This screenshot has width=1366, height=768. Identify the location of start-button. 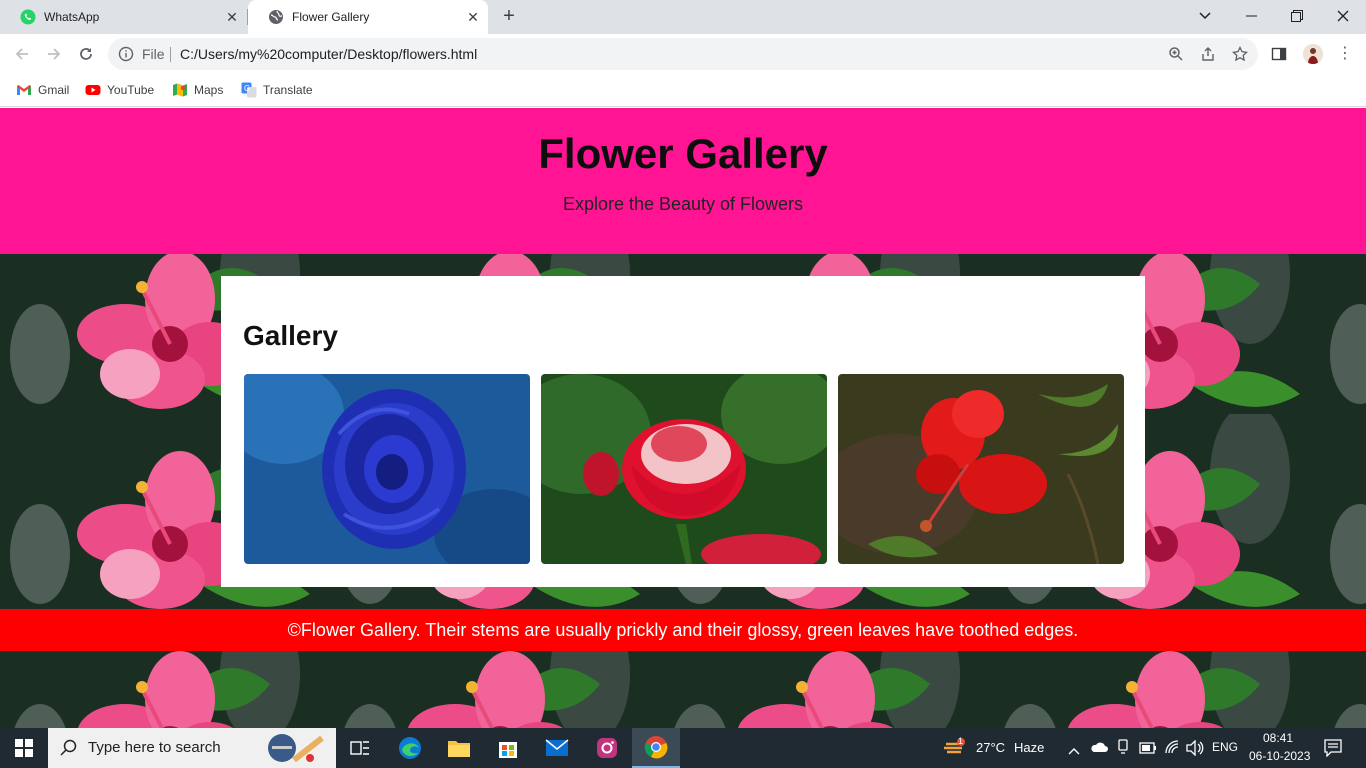
(24, 748).